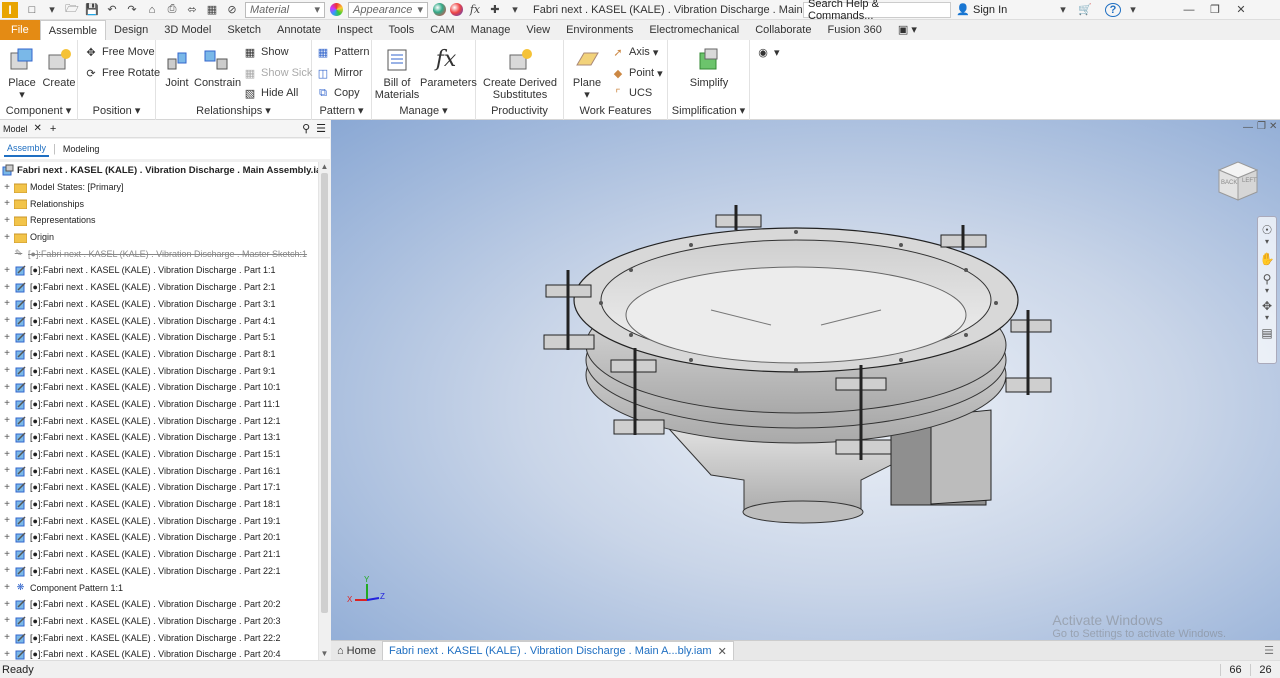 The image size is (1280, 678). I want to click on tree-item-folder: + Representations, so click(159, 220).